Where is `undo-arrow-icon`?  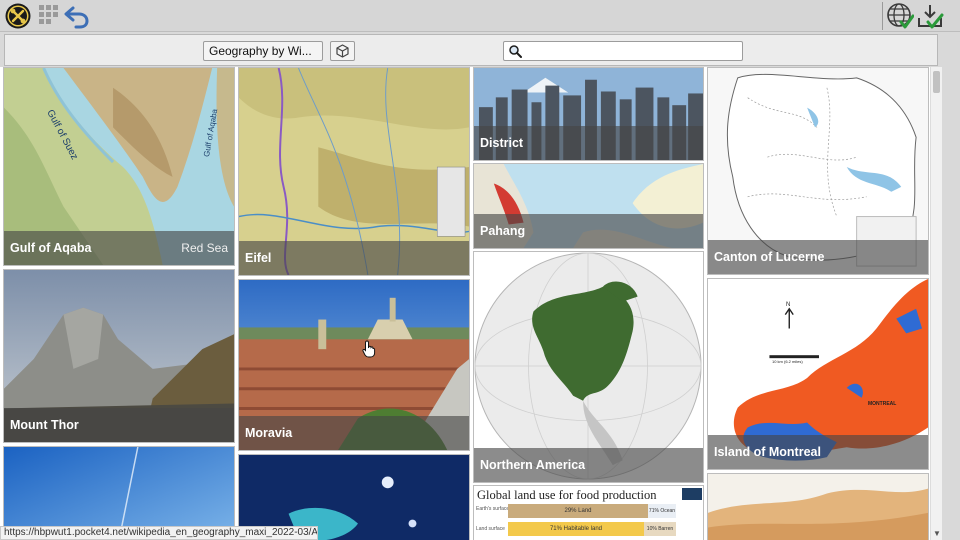 undo-arrow-icon is located at coordinates (76, 16).